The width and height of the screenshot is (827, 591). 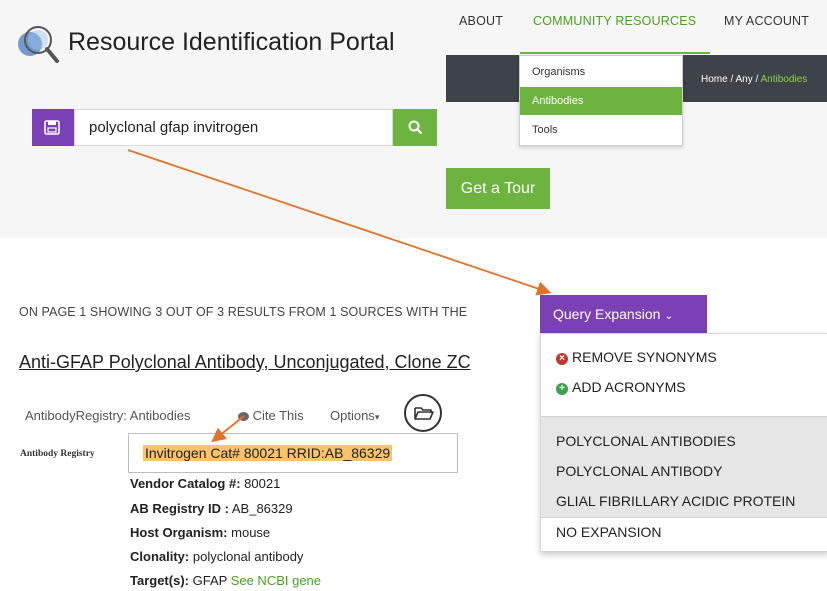 What do you see at coordinates (339, 222) in the screenshot?
I see `arrow-search-to-expansion` at bounding box center [339, 222].